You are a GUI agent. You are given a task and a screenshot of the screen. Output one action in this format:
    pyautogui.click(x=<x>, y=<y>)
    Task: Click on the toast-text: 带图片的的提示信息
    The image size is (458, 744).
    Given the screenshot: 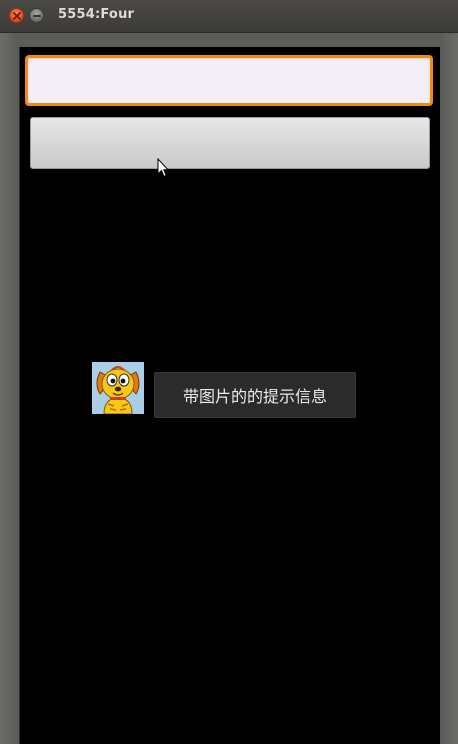 What is the action you would take?
    pyautogui.click(x=254, y=396)
    